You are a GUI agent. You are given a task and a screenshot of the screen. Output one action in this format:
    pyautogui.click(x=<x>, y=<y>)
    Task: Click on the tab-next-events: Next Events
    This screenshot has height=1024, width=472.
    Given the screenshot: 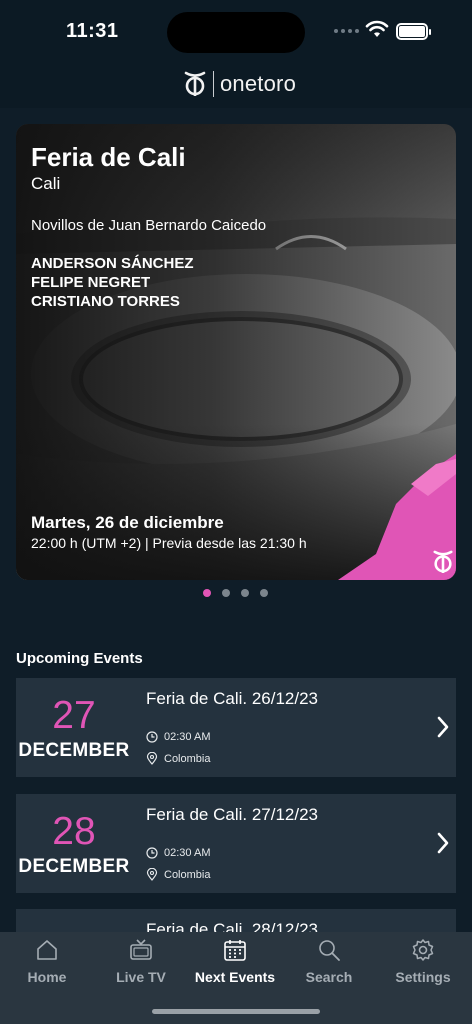 What is the action you would take?
    pyautogui.click(x=235, y=962)
    